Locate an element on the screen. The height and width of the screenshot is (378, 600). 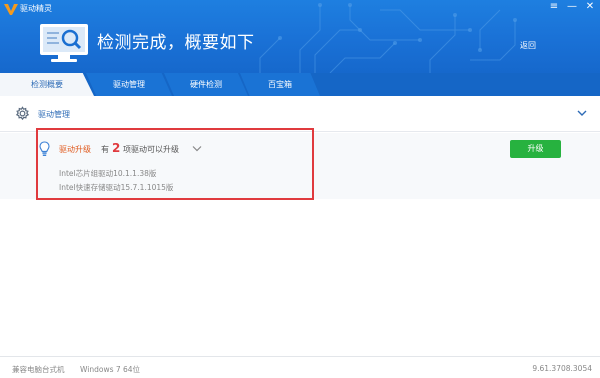
update-suffix-text: 项驱动可以升级 is located at coordinates (151, 149).